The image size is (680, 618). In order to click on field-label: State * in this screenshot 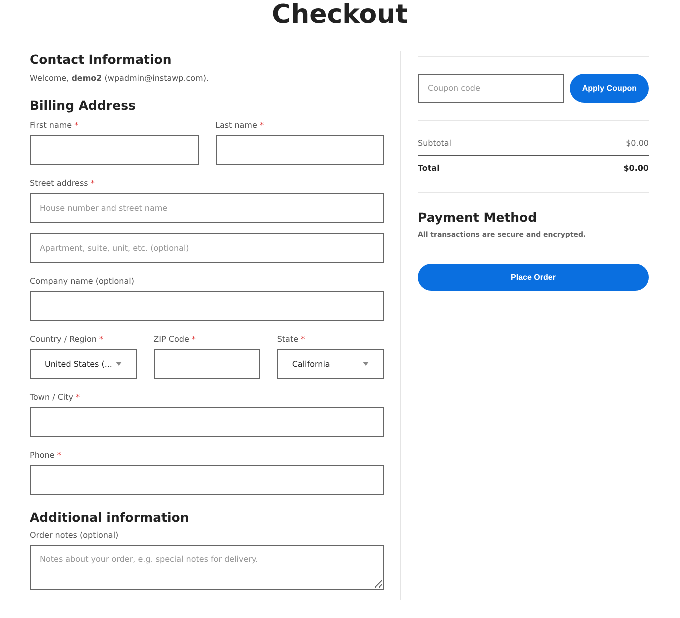, I will do `click(291, 339)`.